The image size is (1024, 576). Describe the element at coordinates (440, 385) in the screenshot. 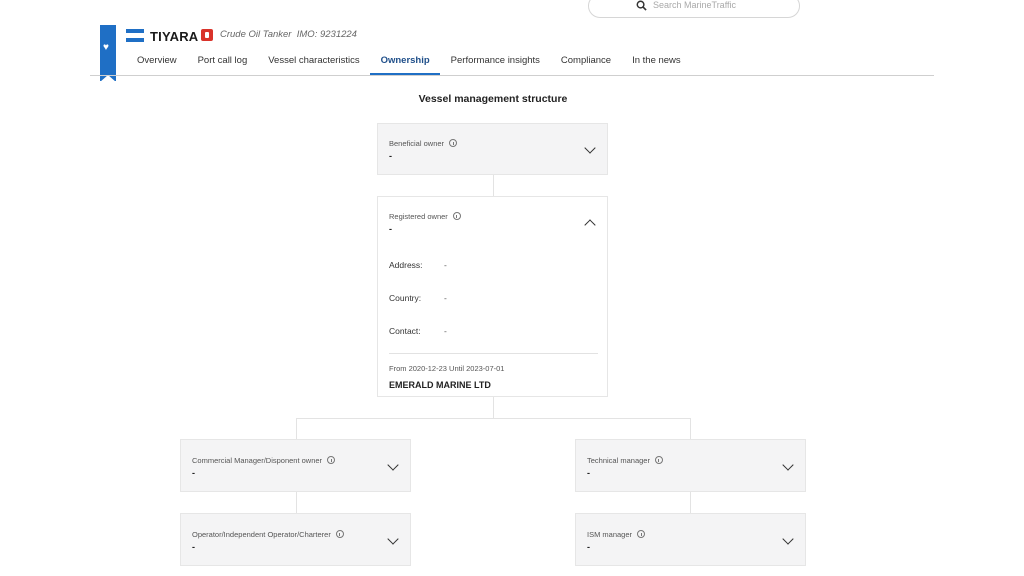

I see `registered-owner-company: EMERALD MARINE LTD` at that location.